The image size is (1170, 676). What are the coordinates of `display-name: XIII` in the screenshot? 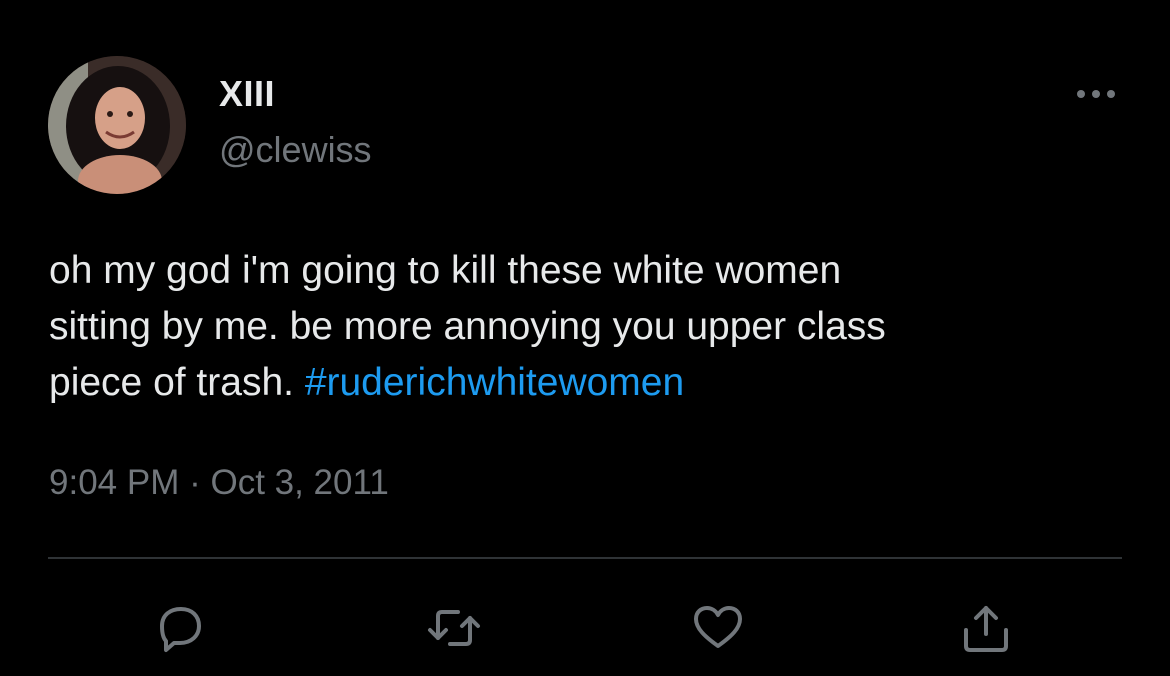 It's located at (247, 94).